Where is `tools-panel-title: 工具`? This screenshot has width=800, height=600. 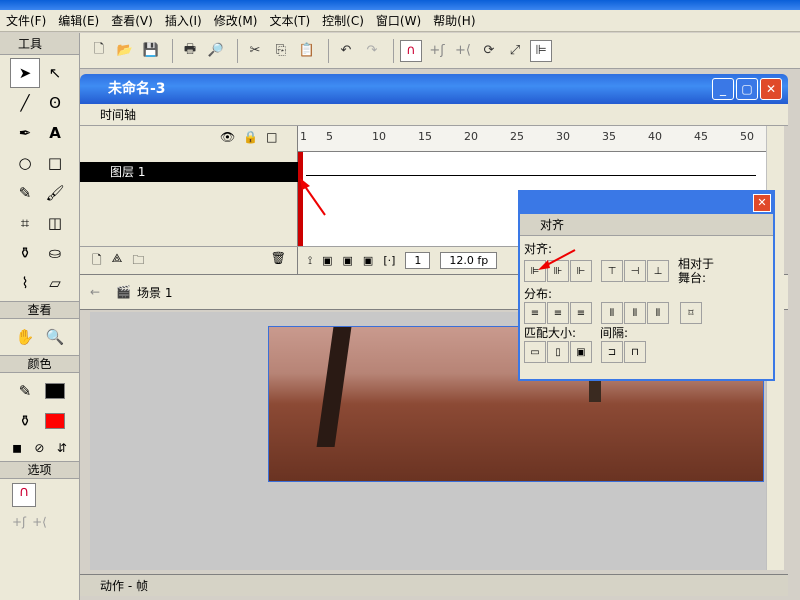 tools-panel-title: 工具 is located at coordinates (39, 44).